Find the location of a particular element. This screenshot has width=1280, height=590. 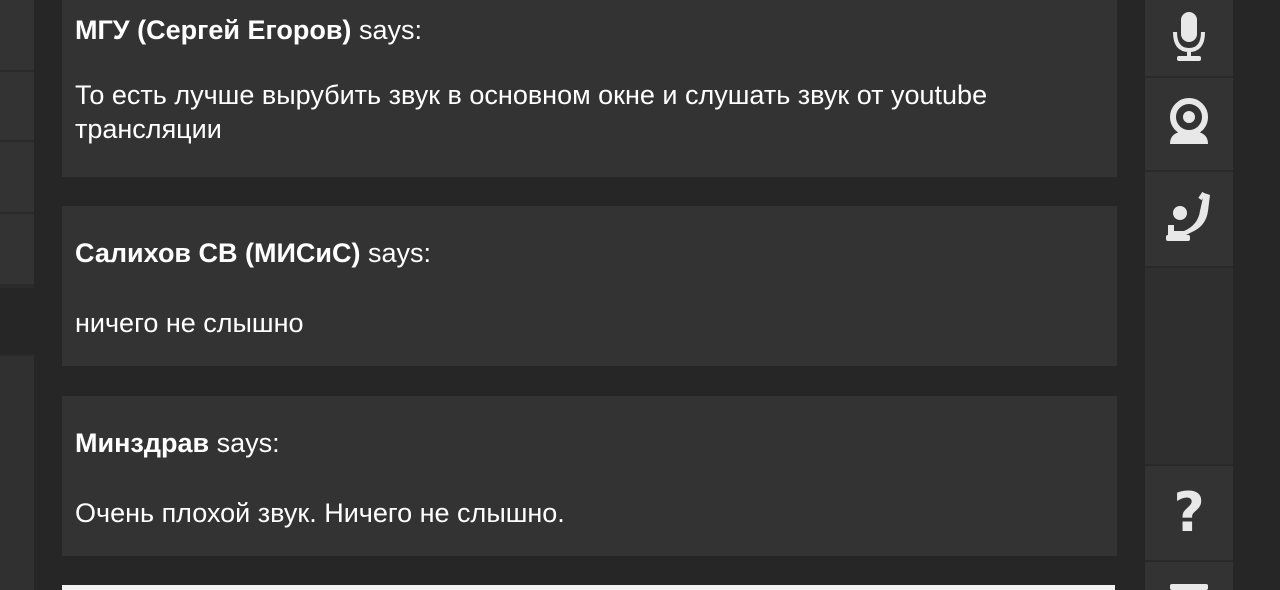

raise-hand-icon is located at coordinates (1189, 219).